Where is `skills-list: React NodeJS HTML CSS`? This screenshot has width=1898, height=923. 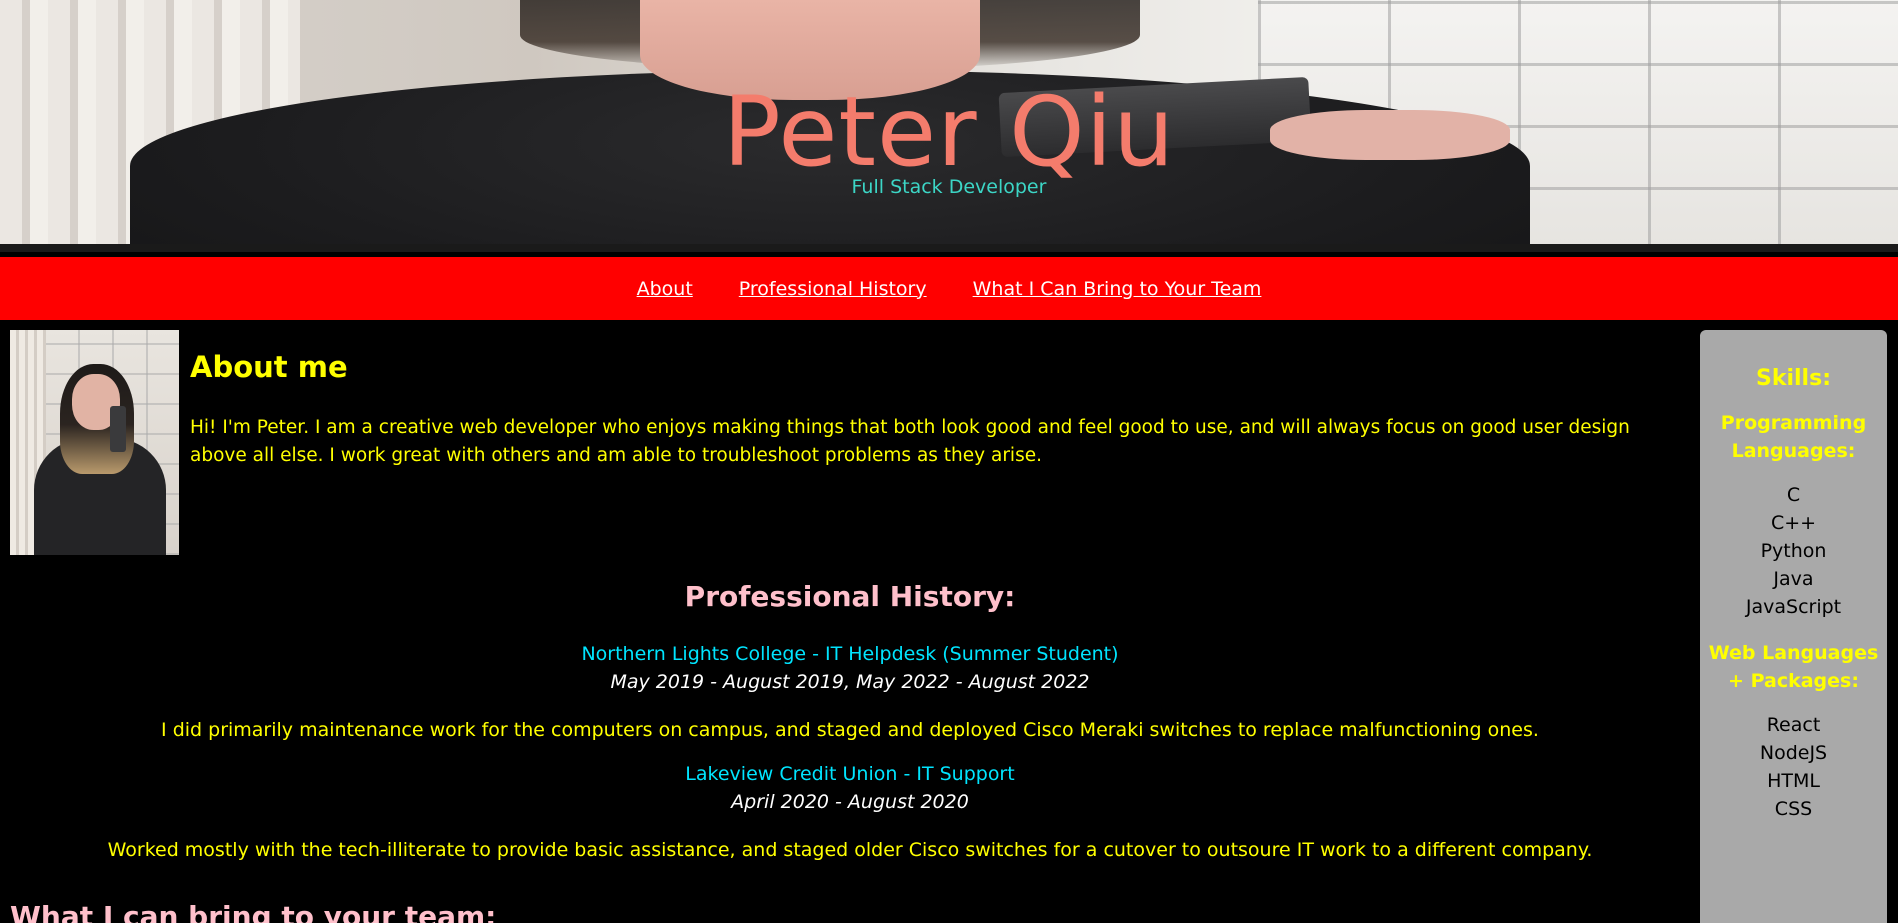
skills-list: React NodeJS HTML CSS is located at coordinates (1793, 767).